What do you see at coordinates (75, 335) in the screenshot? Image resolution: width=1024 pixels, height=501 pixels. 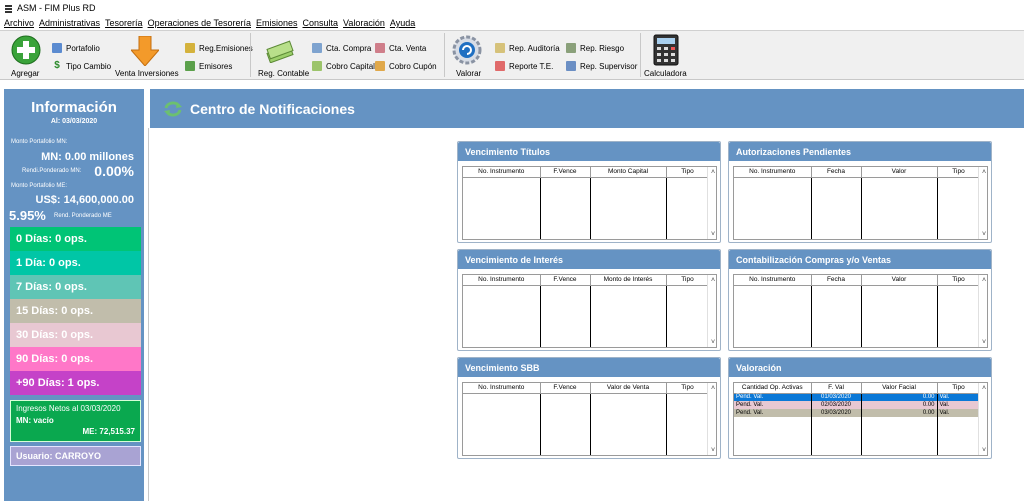 I see `days-30-box: 30 Días: 0 ops.` at bounding box center [75, 335].